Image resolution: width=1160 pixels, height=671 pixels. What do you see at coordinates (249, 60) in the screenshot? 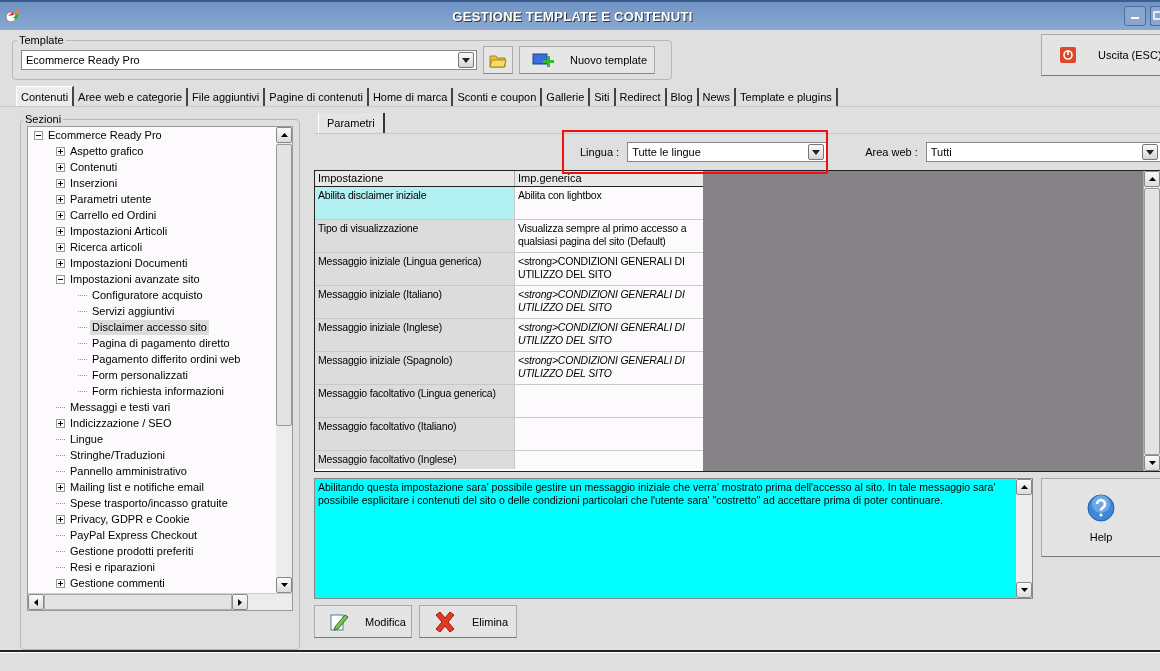
I see `template-dropdown: Ecommerce Ready Pro` at bounding box center [249, 60].